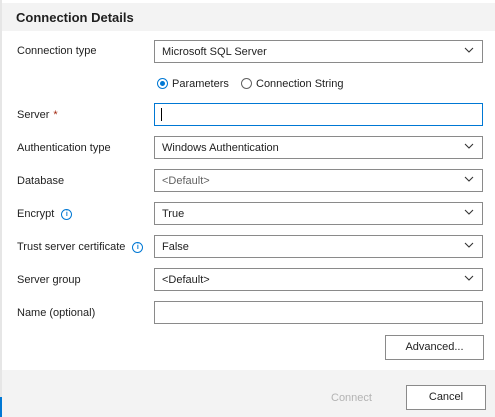  What do you see at coordinates (56, 313) in the screenshot?
I see `name-label: Name (optional)` at bounding box center [56, 313].